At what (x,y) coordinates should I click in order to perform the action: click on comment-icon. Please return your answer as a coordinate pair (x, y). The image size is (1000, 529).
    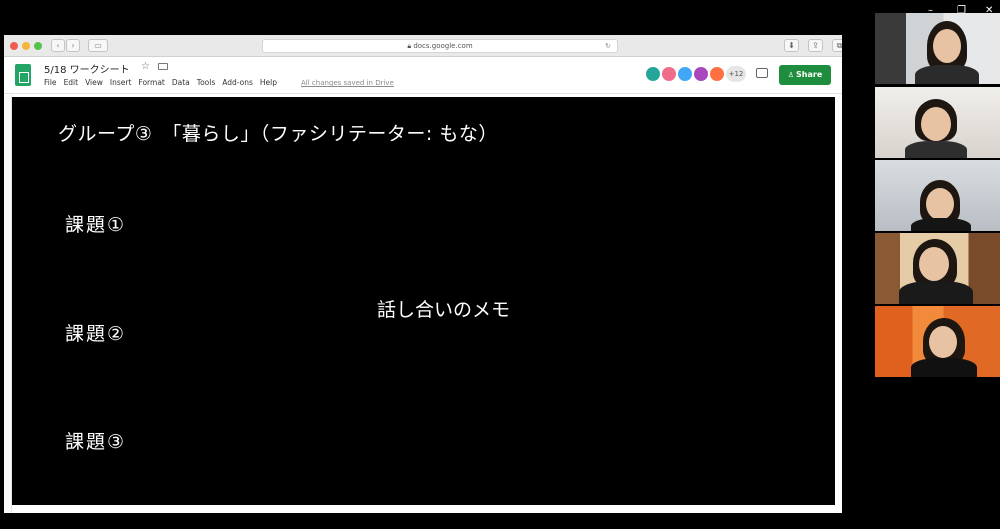
    Looking at the image, I should click on (762, 73).